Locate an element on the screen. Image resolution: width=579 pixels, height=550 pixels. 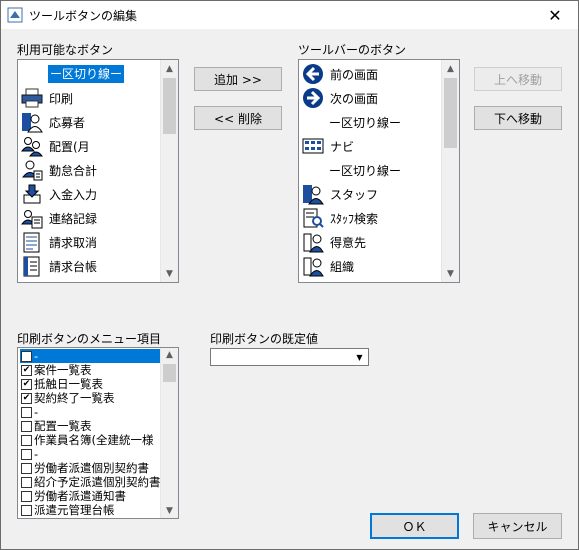
chevron-down-icon: ▼ is located at coordinates (359, 357).